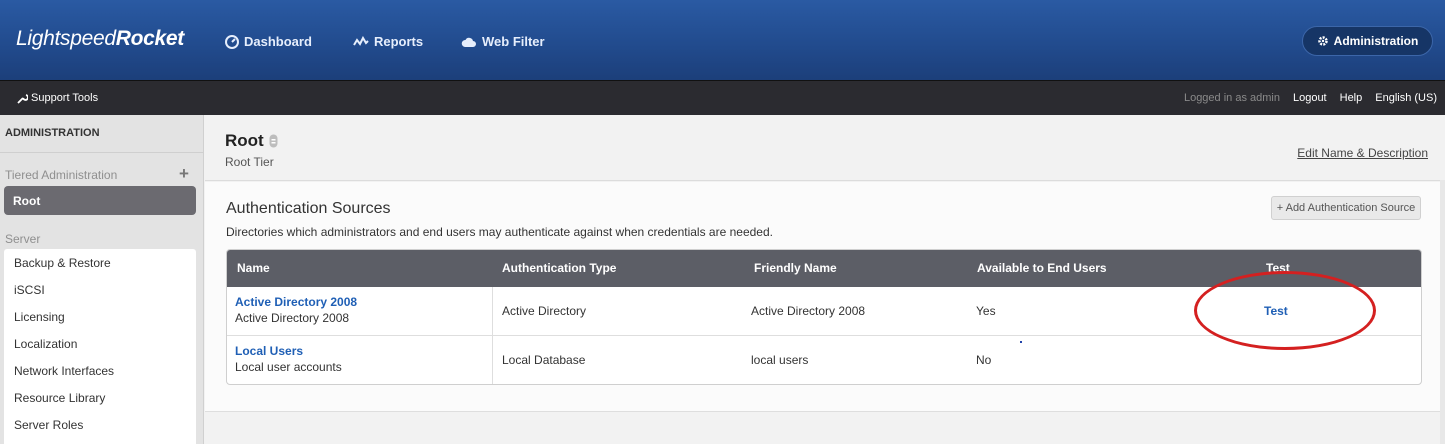  Describe the element at coordinates (1376, 41) in the screenshot. I see `administration-label: Administration` at that location.